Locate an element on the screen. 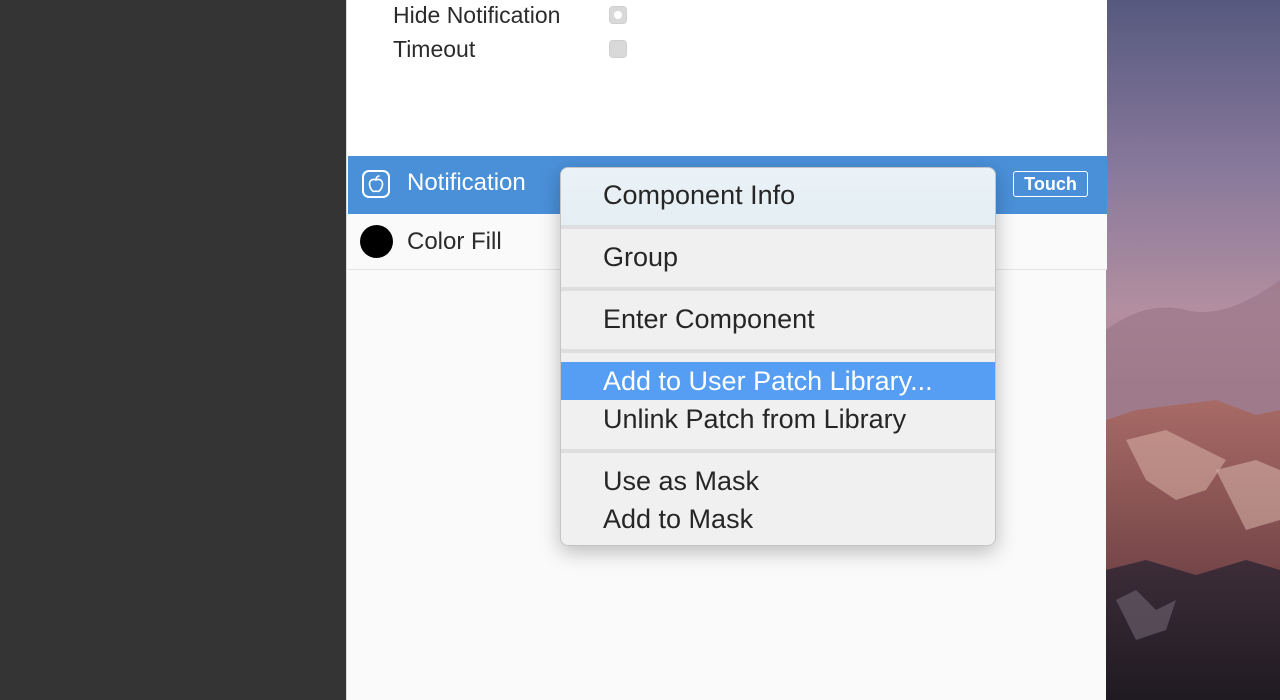 The image size is (1280, 700). desktop-wallpaper is located at coordinates (1193, 350).